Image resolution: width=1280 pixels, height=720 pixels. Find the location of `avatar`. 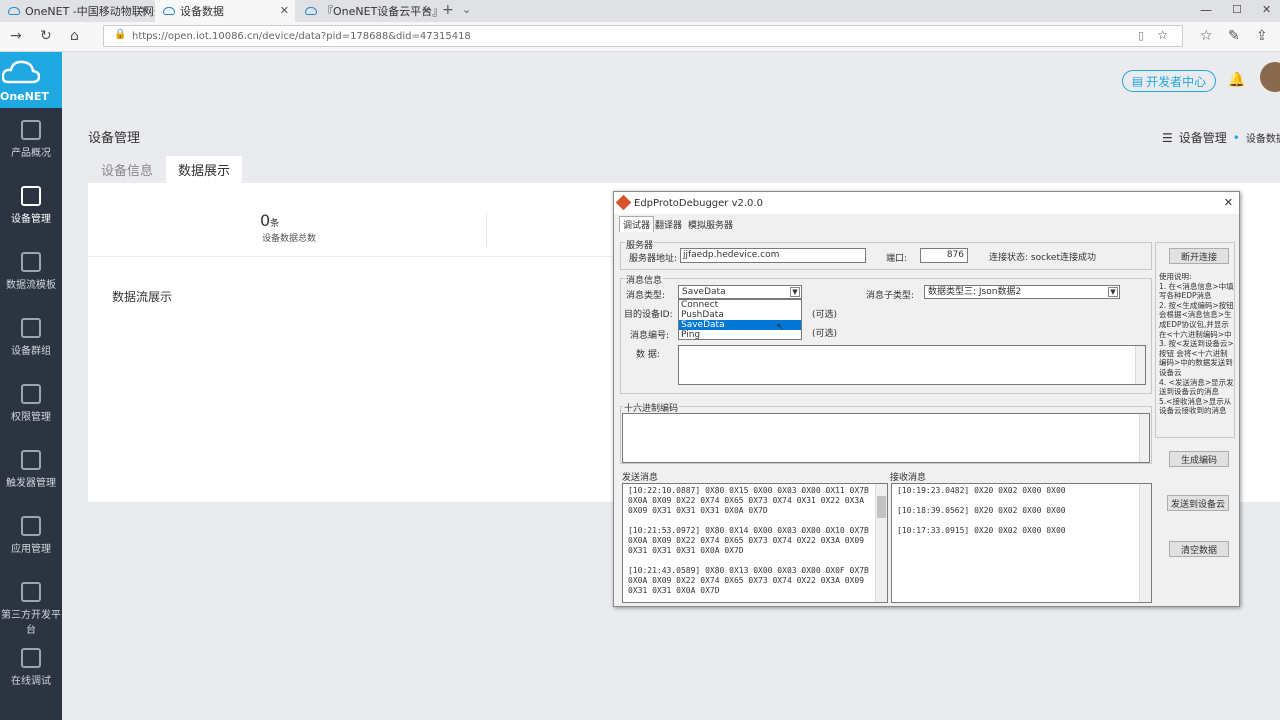

avatar is located at coordinates (1270, 77).